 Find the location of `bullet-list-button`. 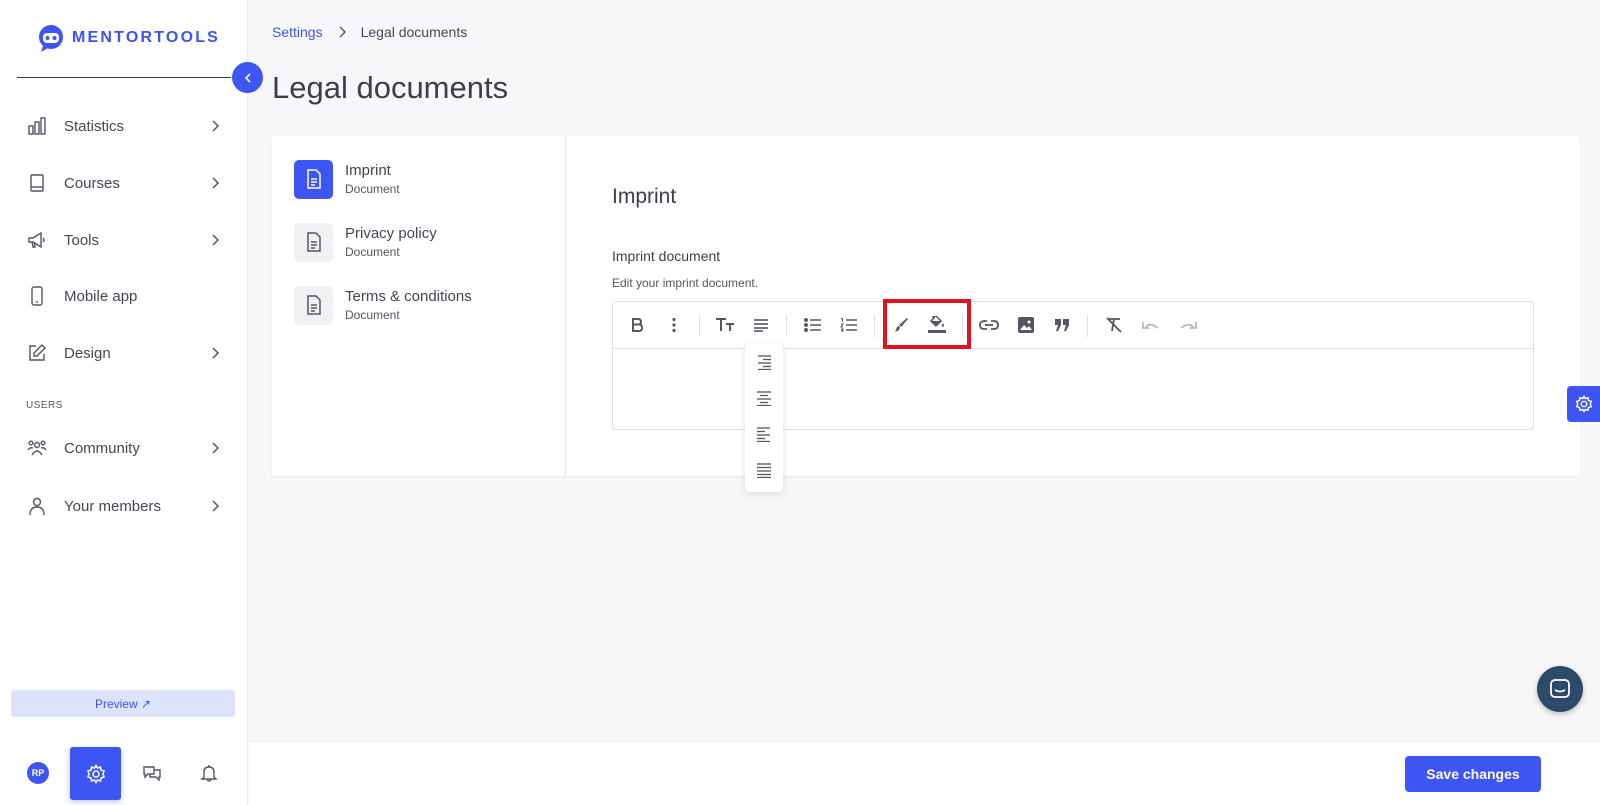

bullet-list-button is located at coordinates (813, 325).